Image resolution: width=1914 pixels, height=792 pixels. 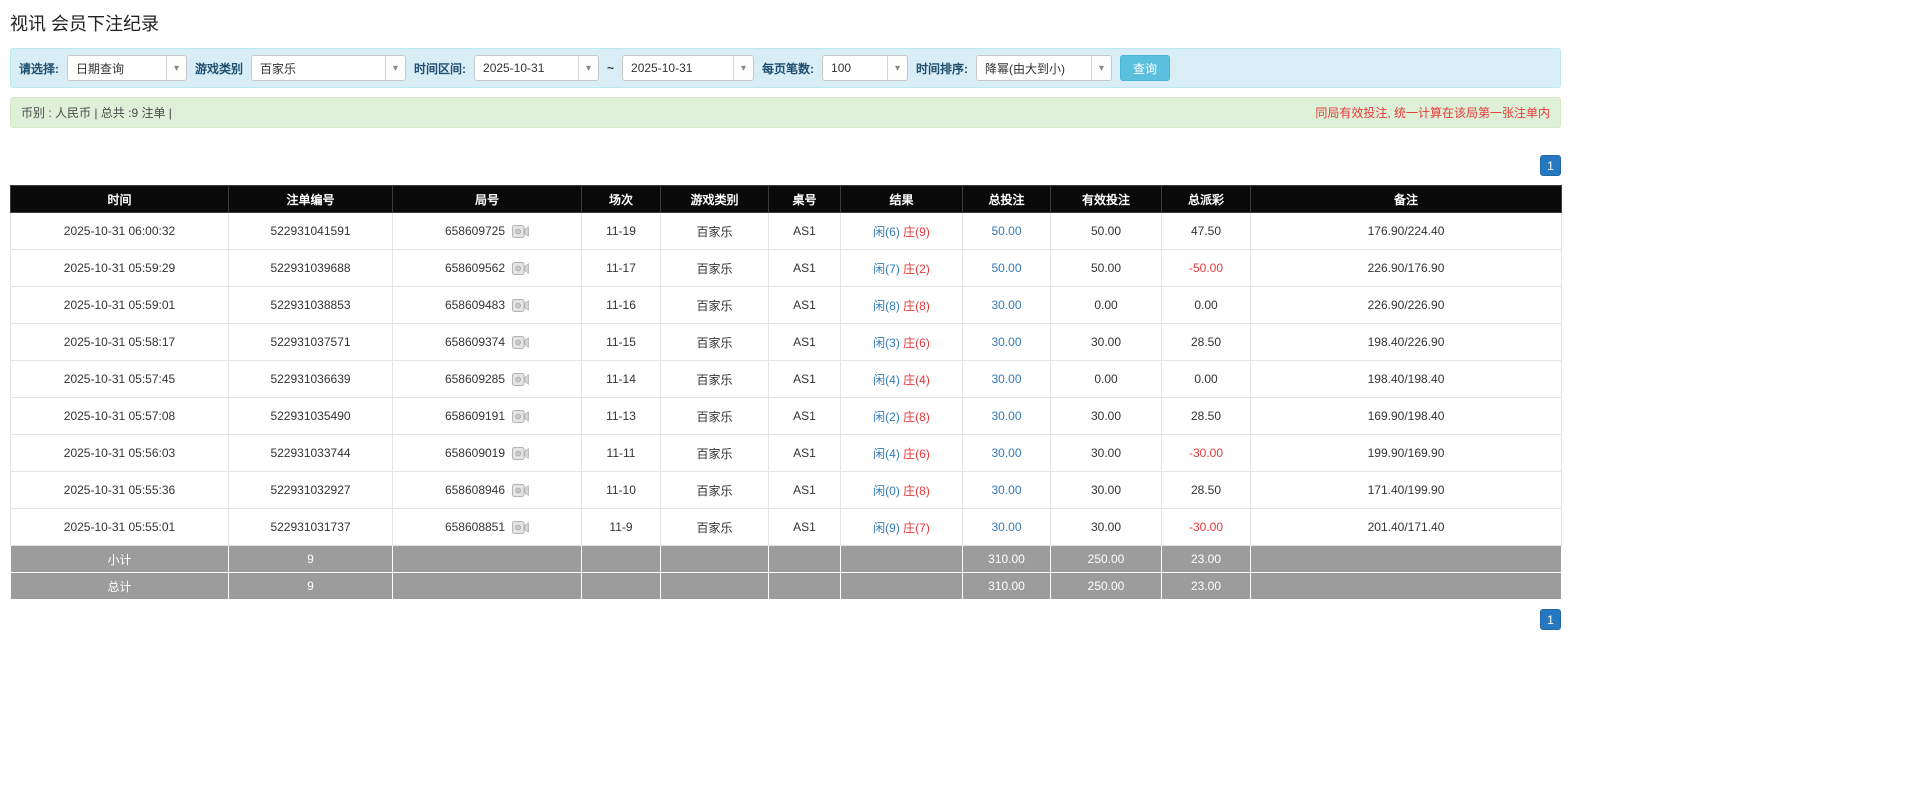 What do you see at coordinates (886, 305) in the screenshot?
I see `result-player: 闲(8)` at bounding box center [886, 305].